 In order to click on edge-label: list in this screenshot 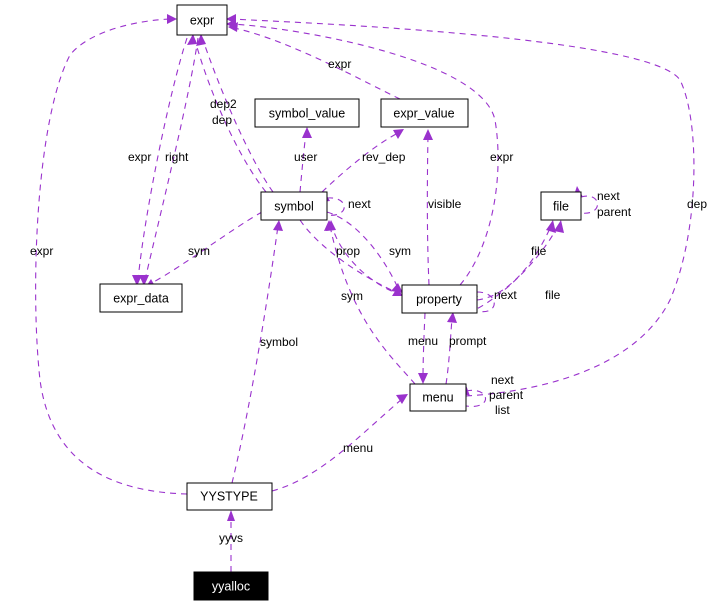, I will do `click(502, 410)`.